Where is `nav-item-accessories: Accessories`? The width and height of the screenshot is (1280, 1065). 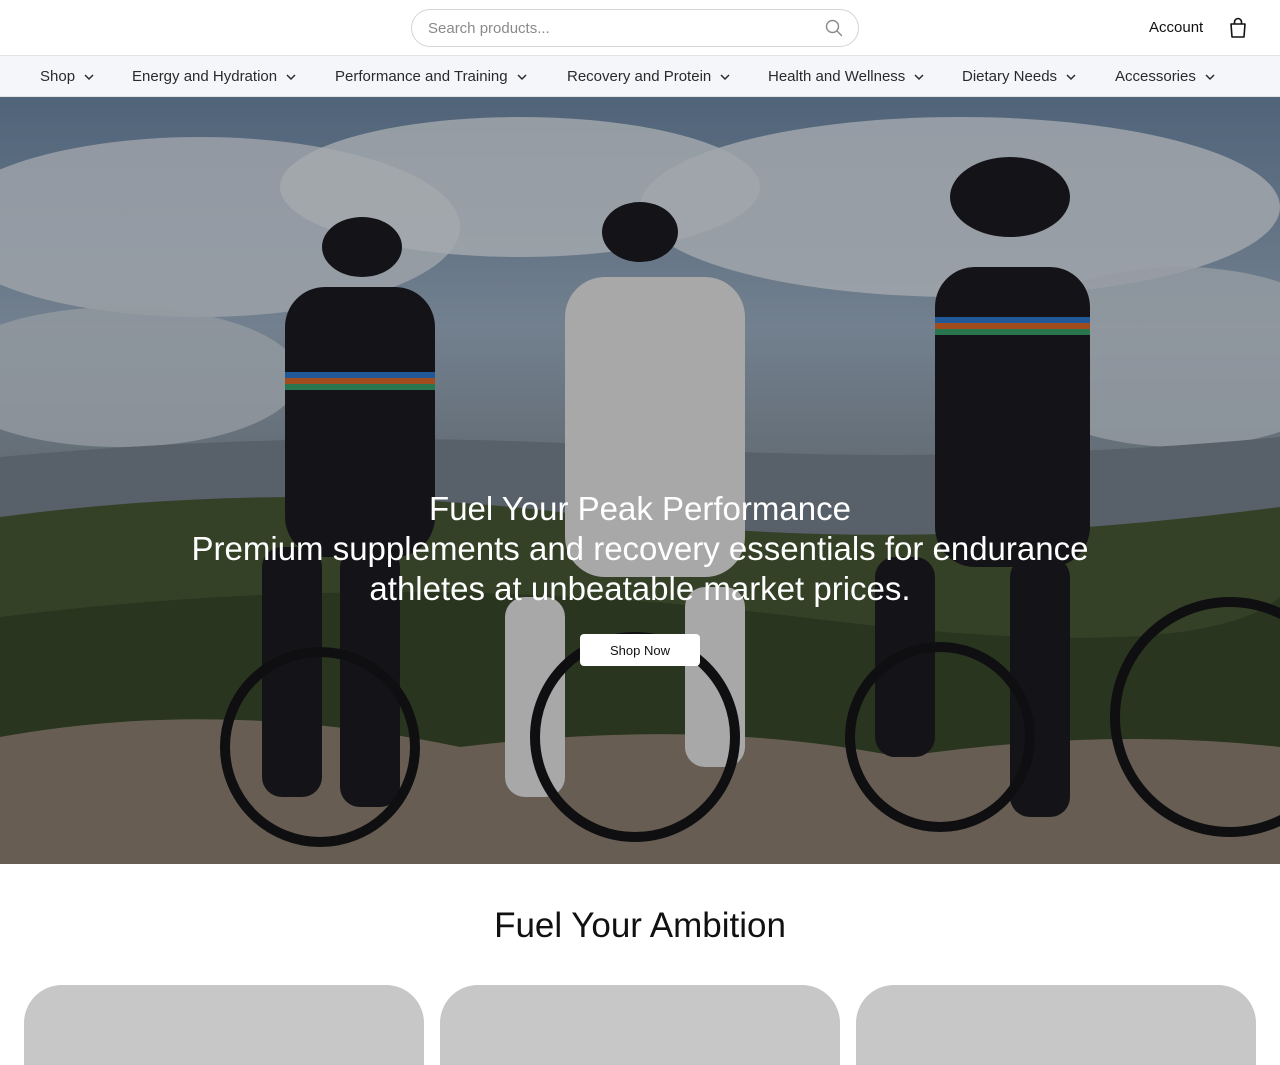 nav-item-accessories: Accessories is located at coordinates (1165, 76).